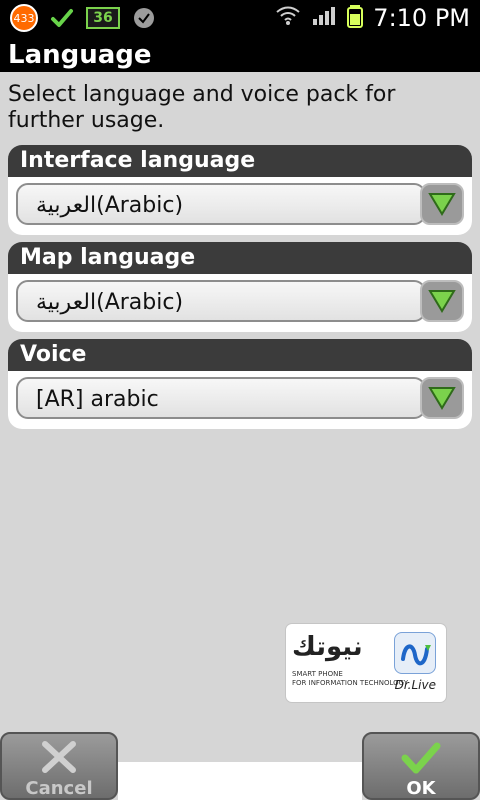  What do you see at coordinates (103, 18) in the screenshot?
I see `counter-icon: 36` at bounding box center [103, 18].